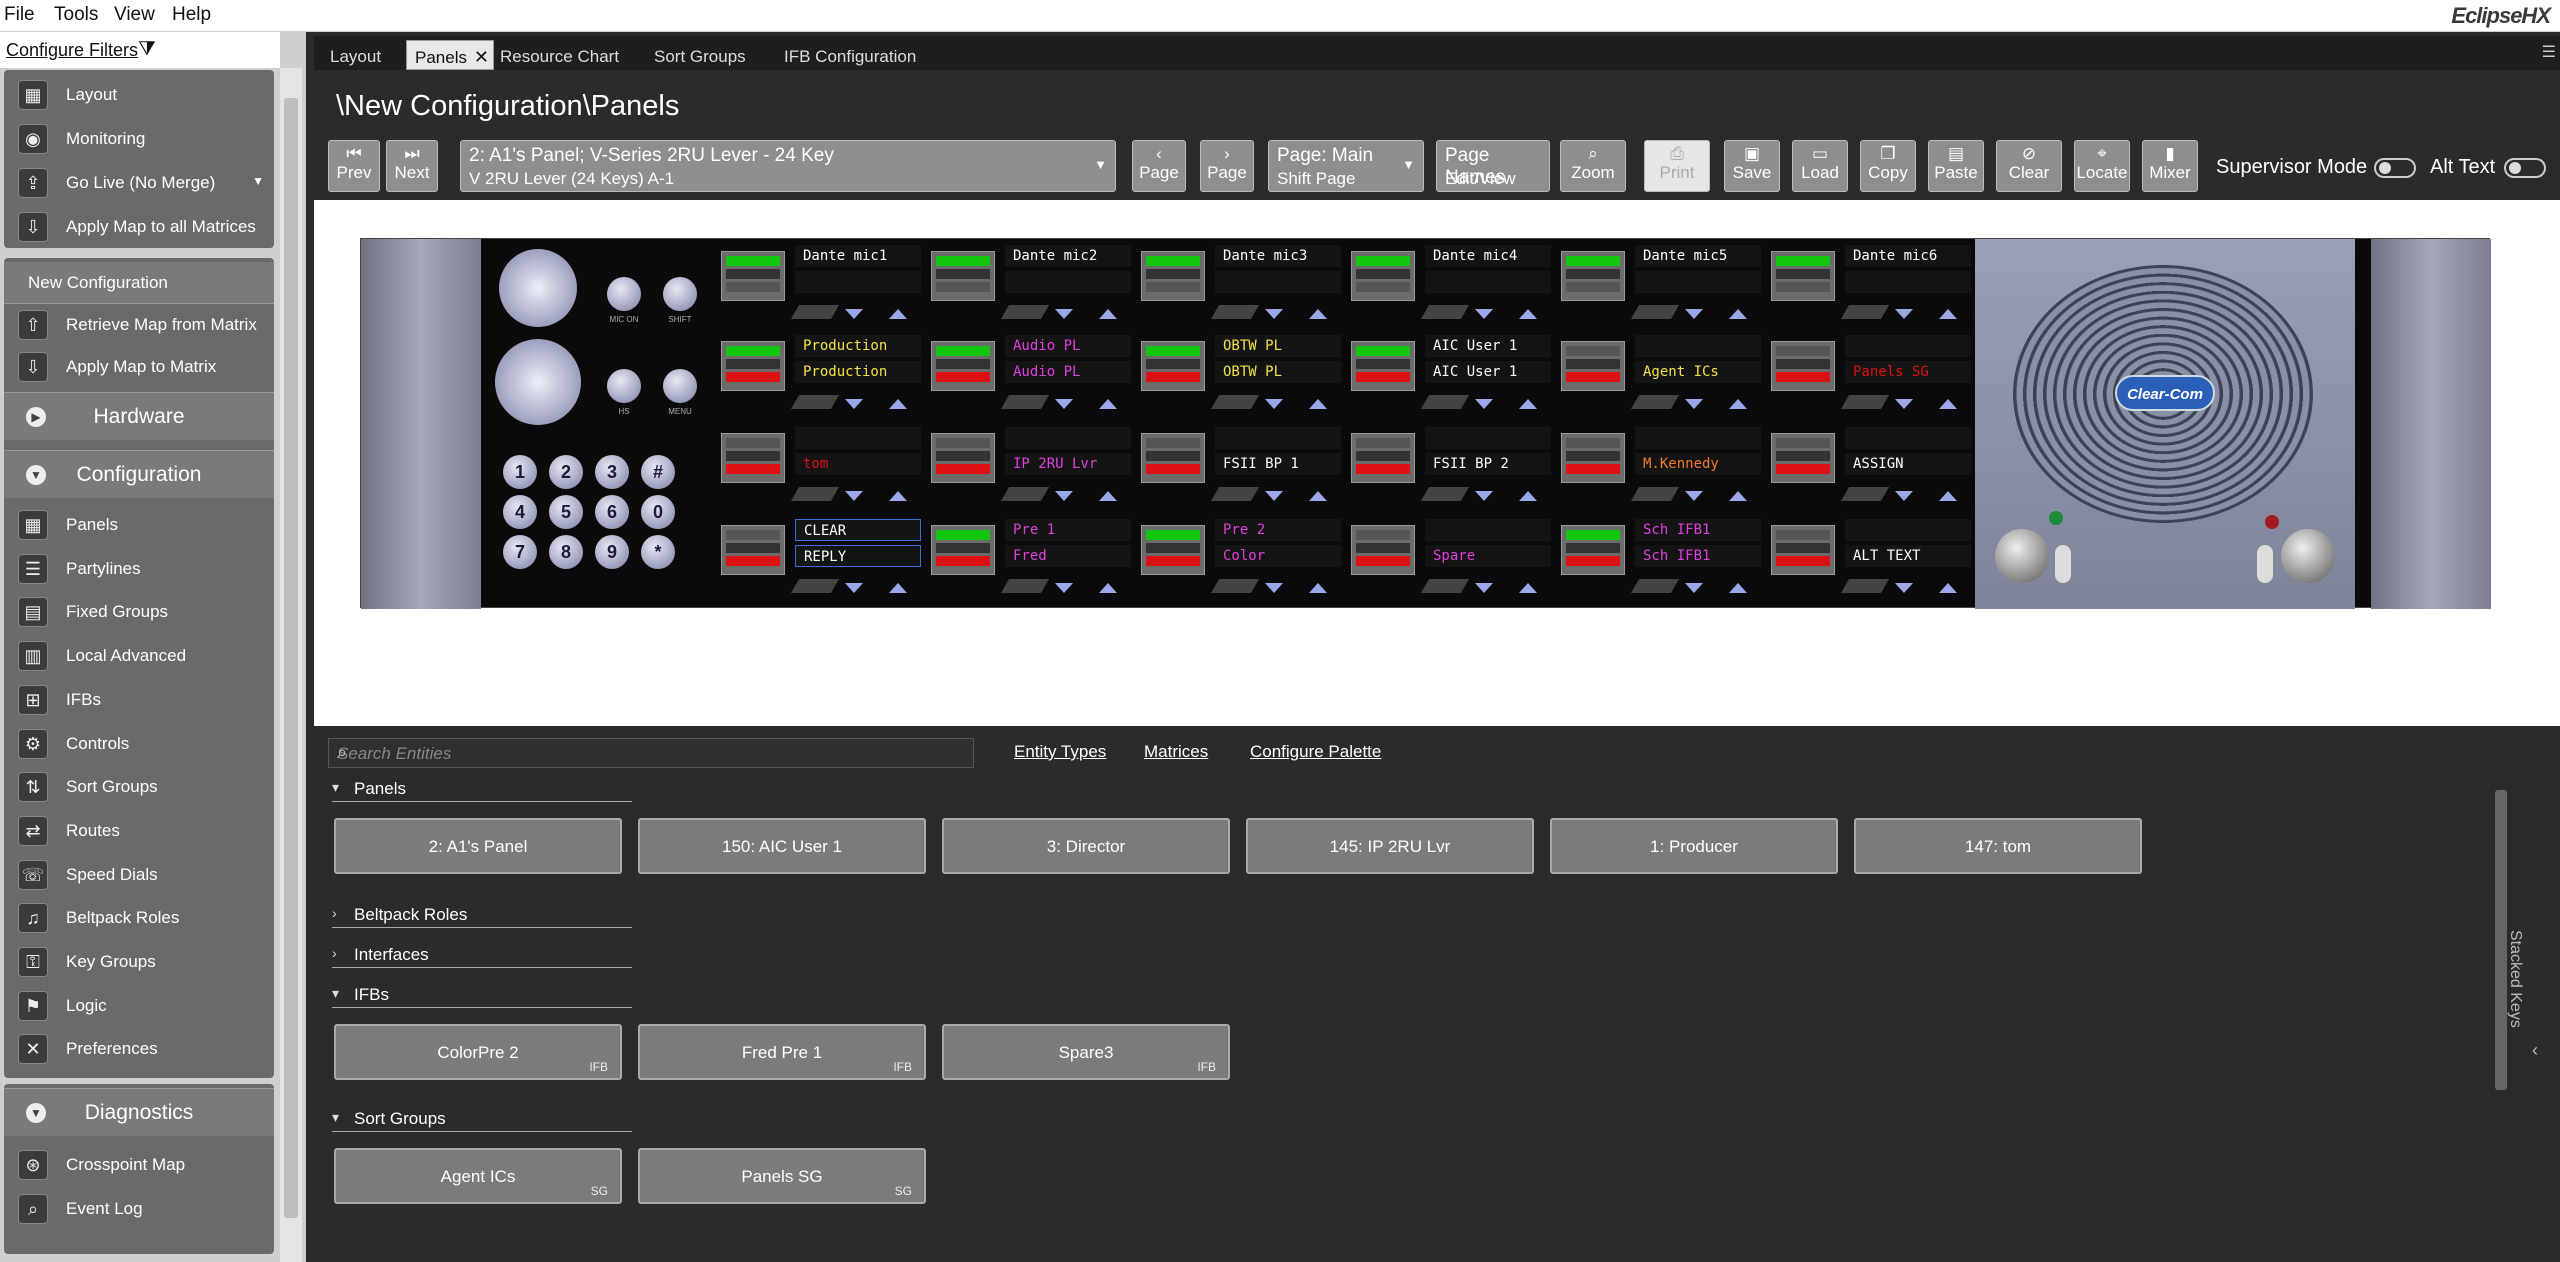 This screenshot has width=2560, height=1262. What do you see at coordinates (139, 656) in the screenshot?
I see `sidebar-item-local-advanced: ▥ Local Advanced` at bounding box center [139, 656].